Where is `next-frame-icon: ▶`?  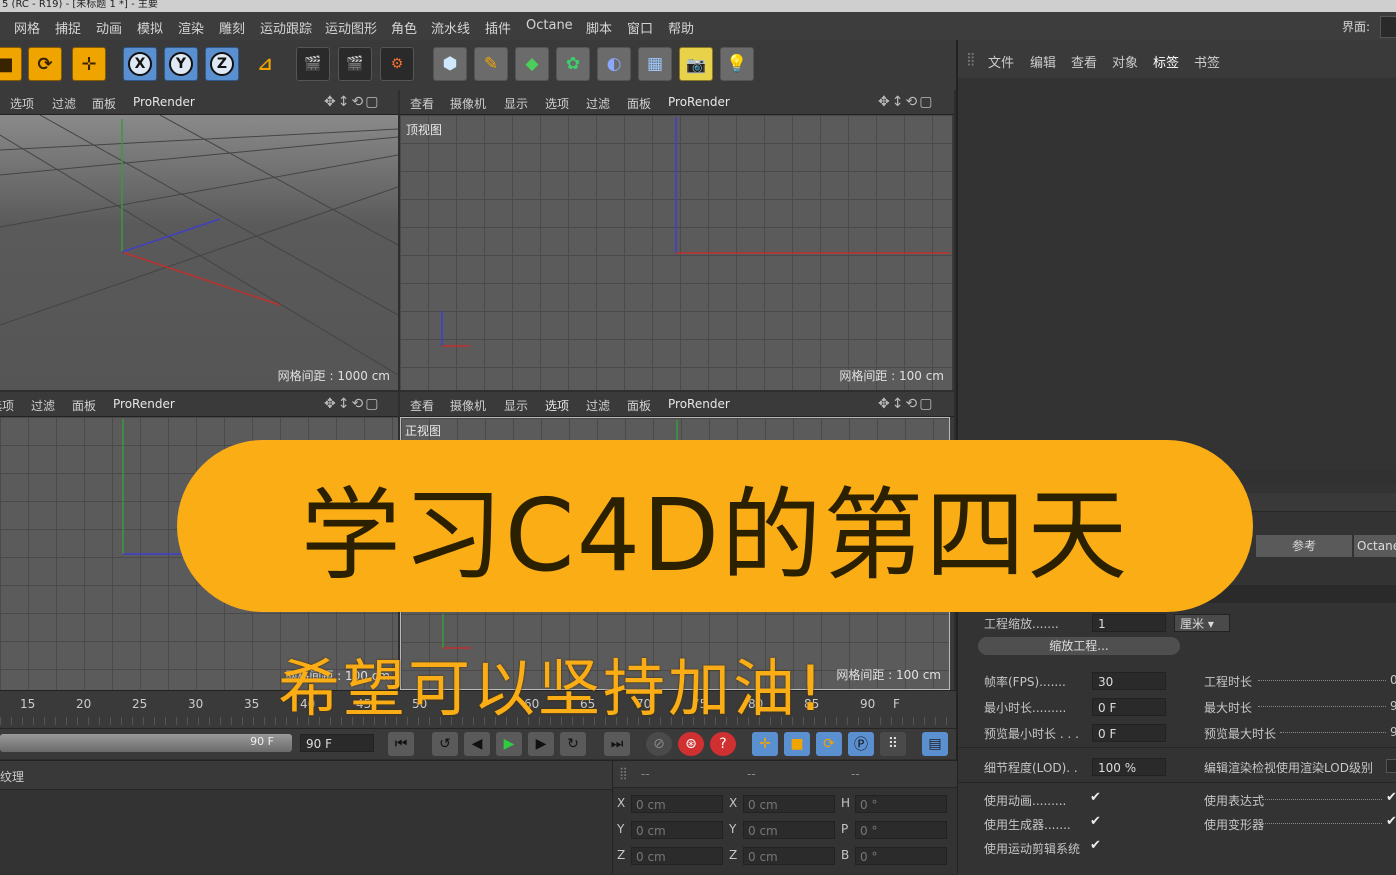 next-frame-icon: ▶ is located at coordinates (541, 744).